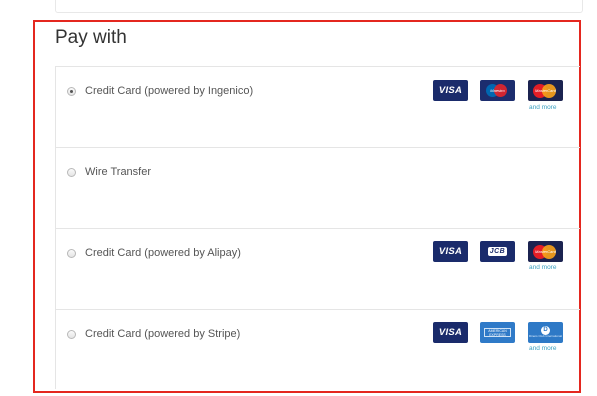  I want to click on pay-with-heading: Pay with, so click(91, 37).